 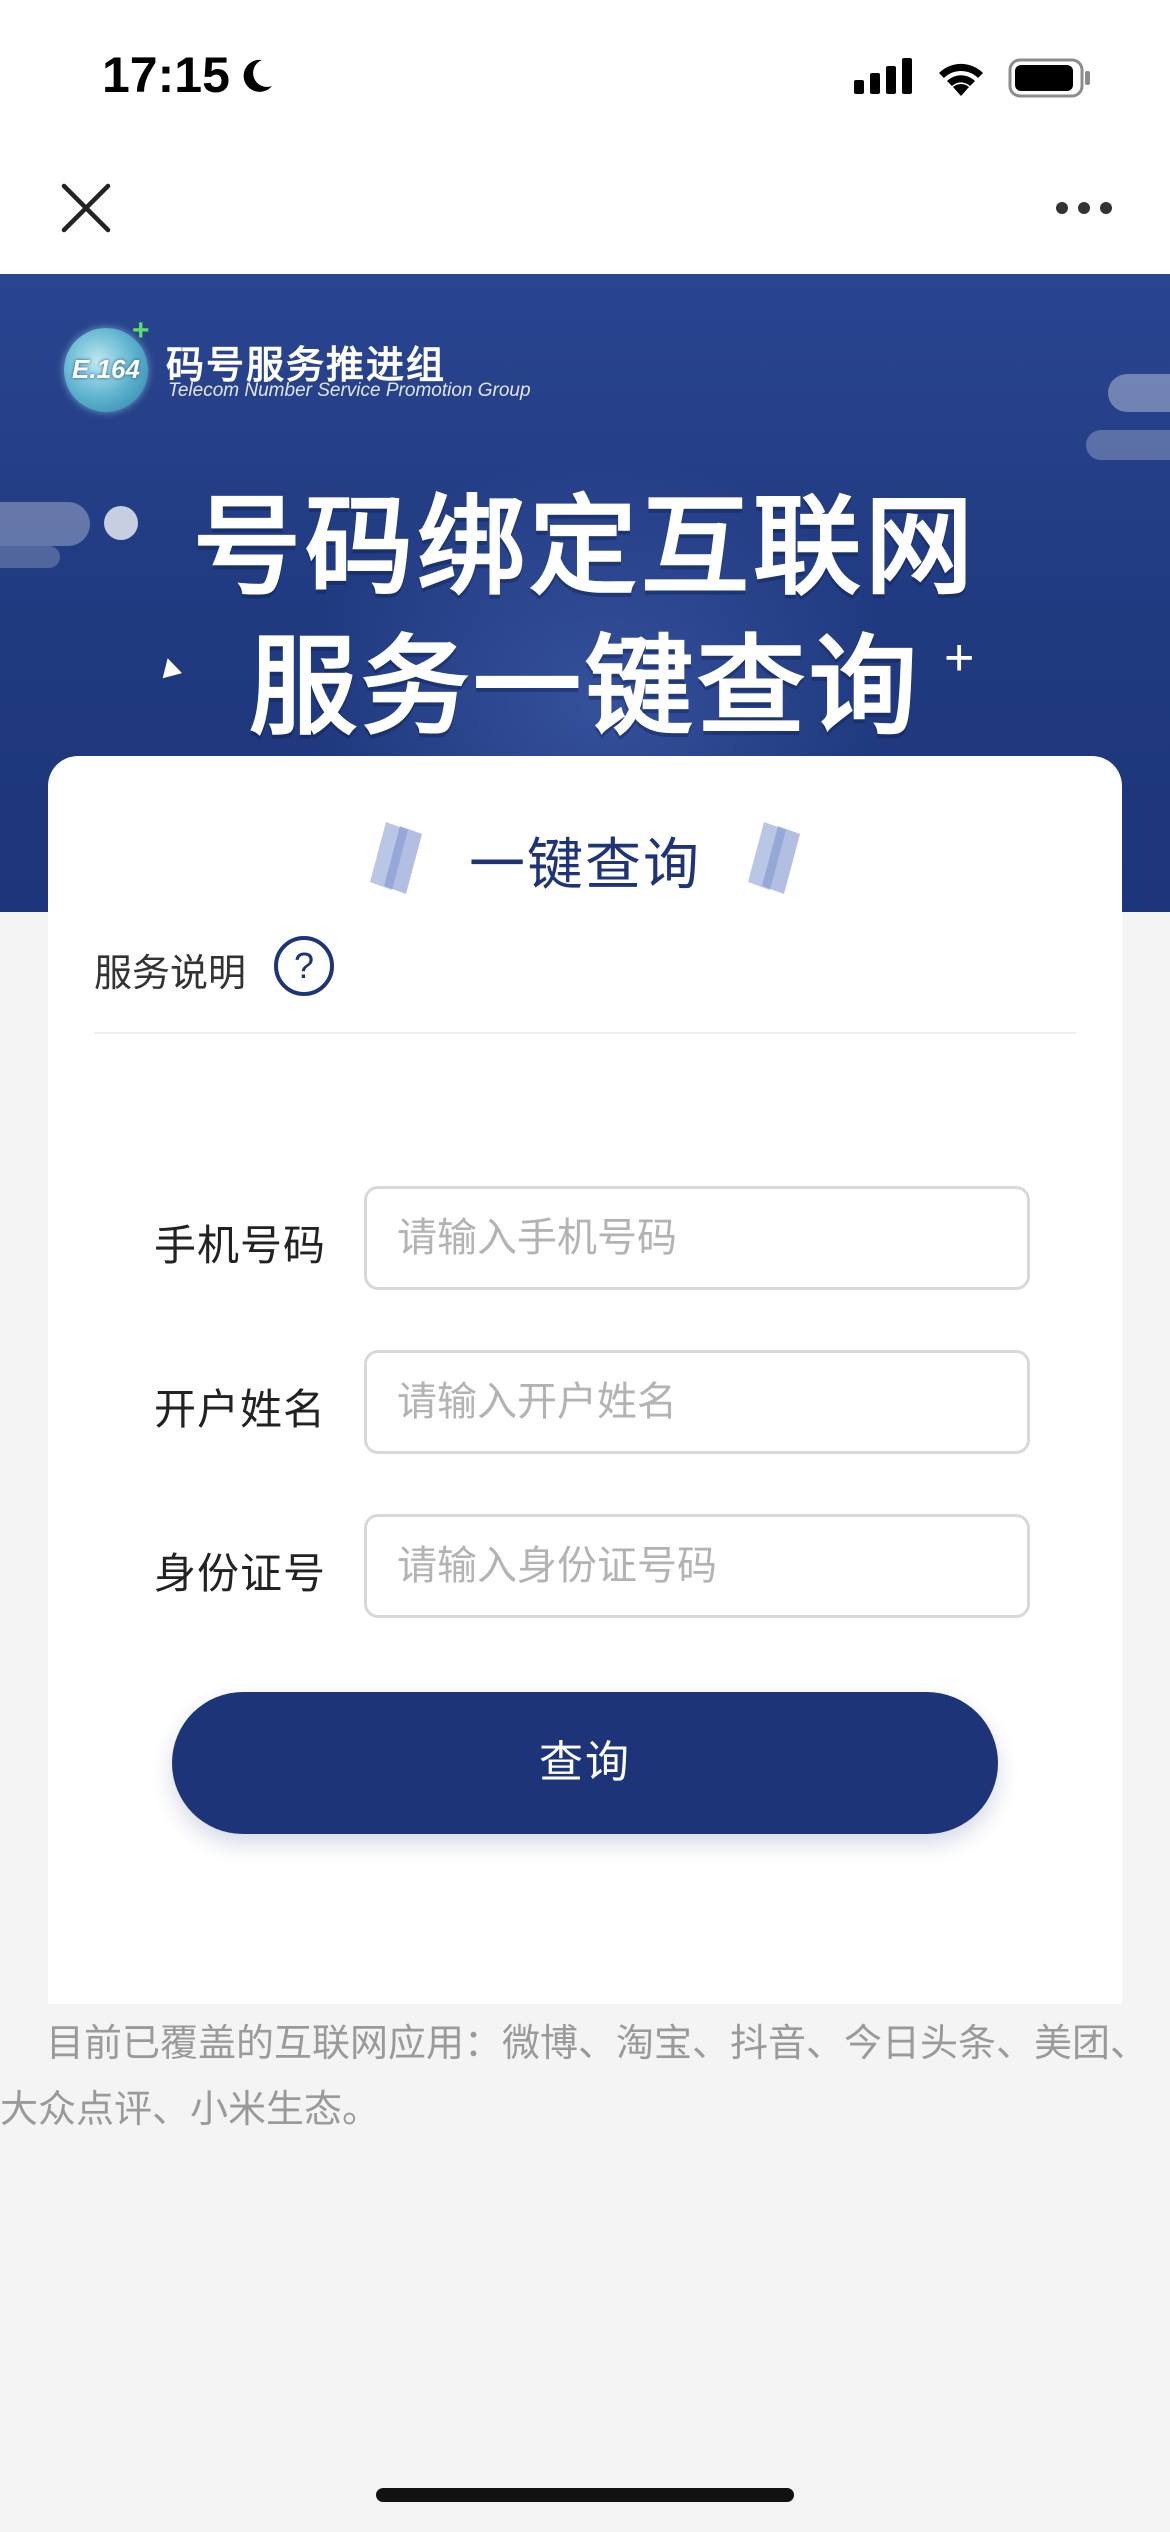 What do you see at coordinates (584, 547) in the screenshot?
I see `headline-line-1: 号码绑定互联网` at bounding box center [584, 547].